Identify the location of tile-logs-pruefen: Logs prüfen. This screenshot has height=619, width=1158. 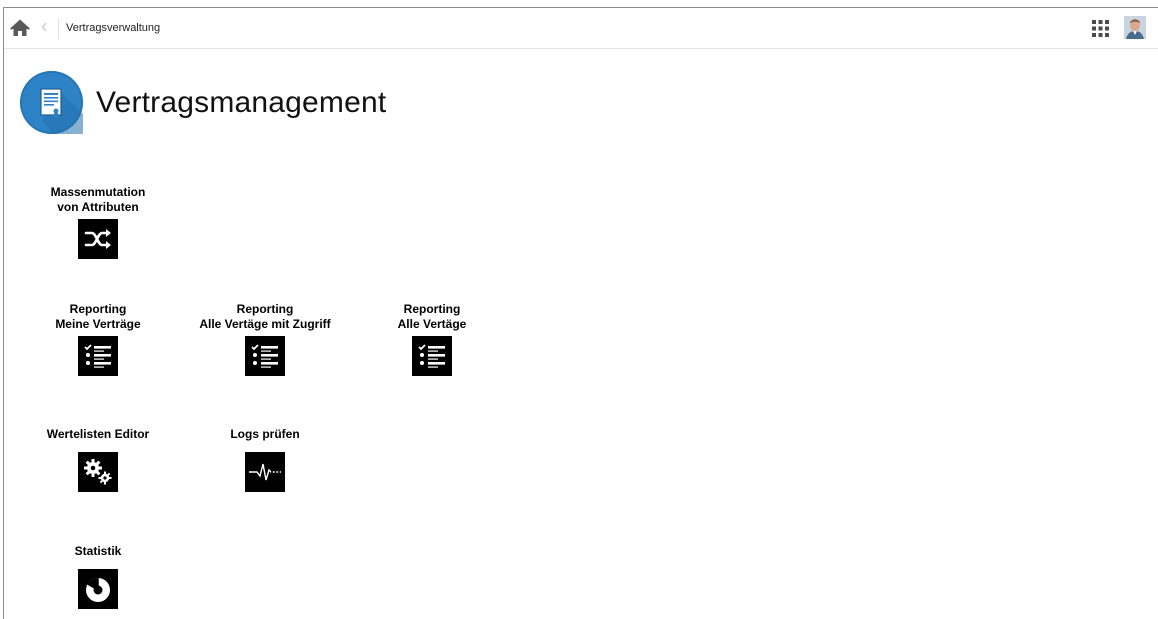
(265, 460).